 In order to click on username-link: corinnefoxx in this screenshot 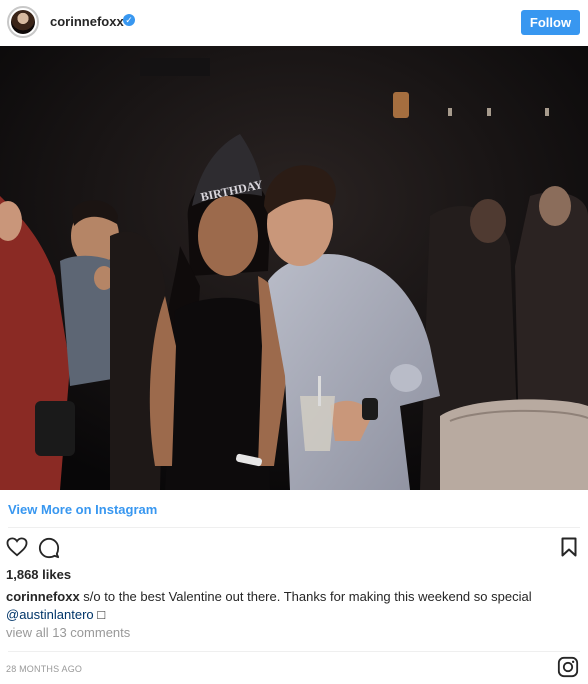, I will do `click(87, 21)`.